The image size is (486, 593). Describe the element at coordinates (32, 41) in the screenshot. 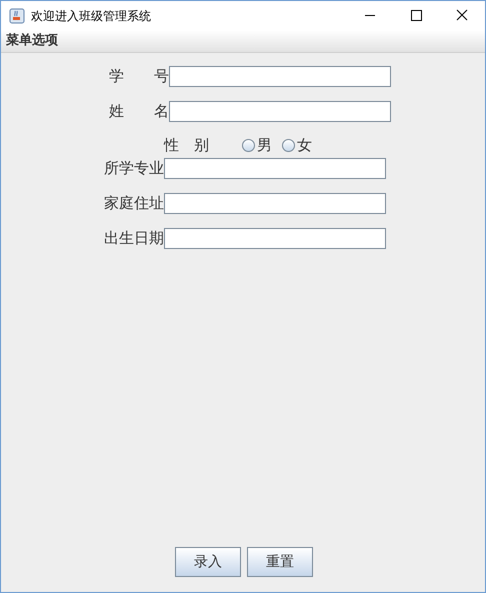

I see `menu-item: 菜单选项` at that location.